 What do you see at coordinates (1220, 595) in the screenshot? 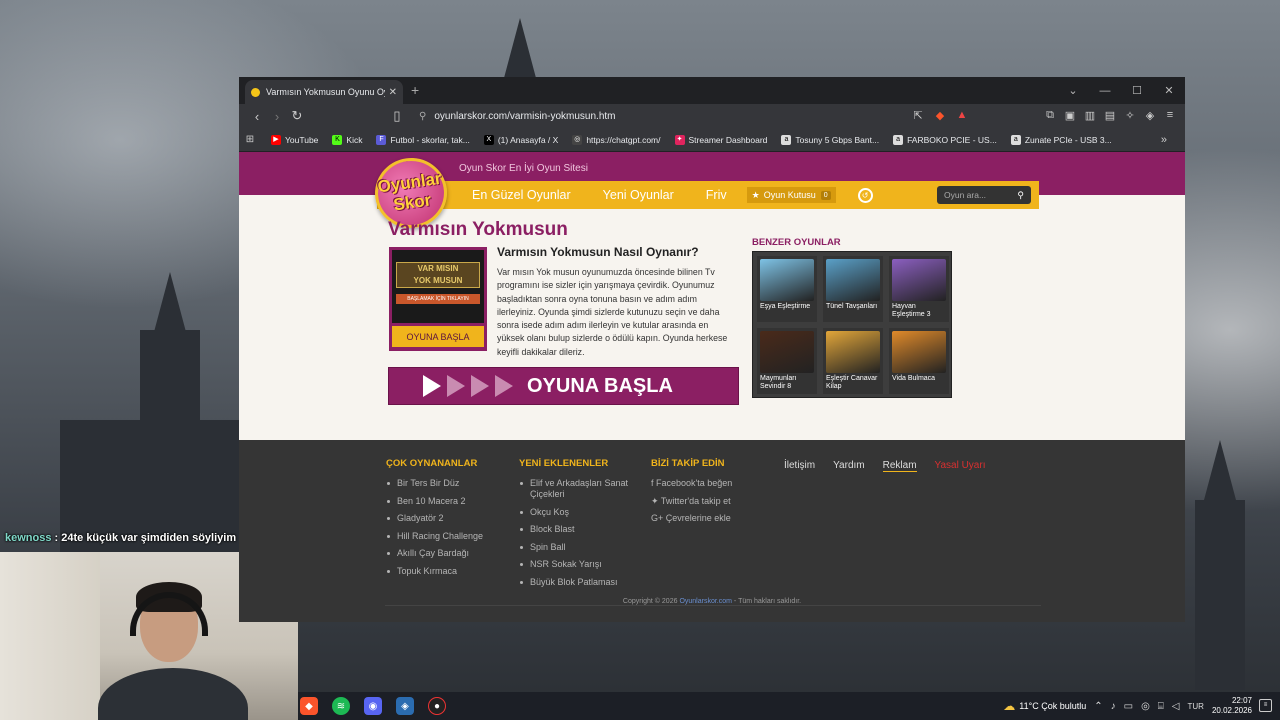
I see `castle-tower-right` at bounding box center [1220, 595].